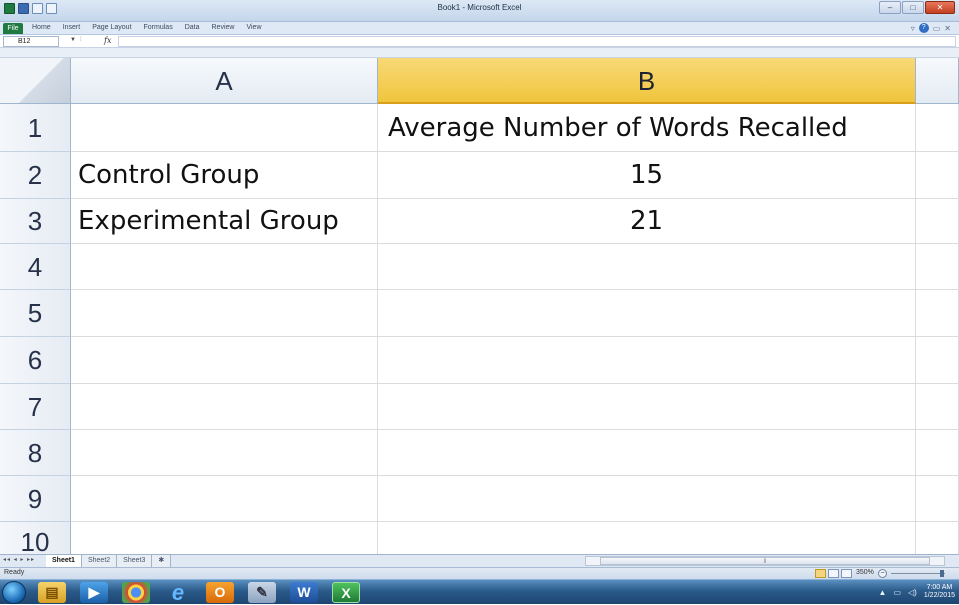 This screenshot has width=959, height=605. I want to click on horizontal-scroll-thumb: ⦀, so click(765, 561).